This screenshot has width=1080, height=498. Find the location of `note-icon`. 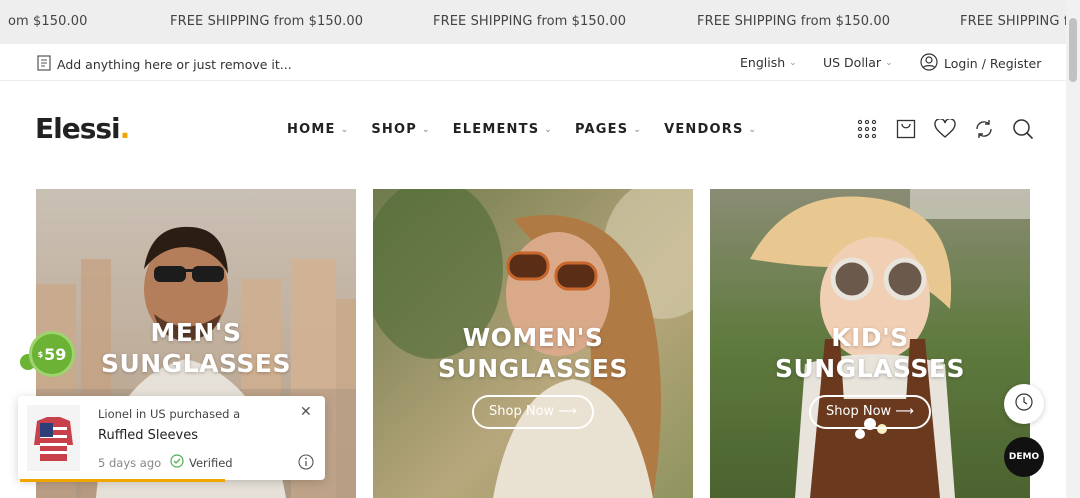

note-icon is located at coordinates (44, 64).